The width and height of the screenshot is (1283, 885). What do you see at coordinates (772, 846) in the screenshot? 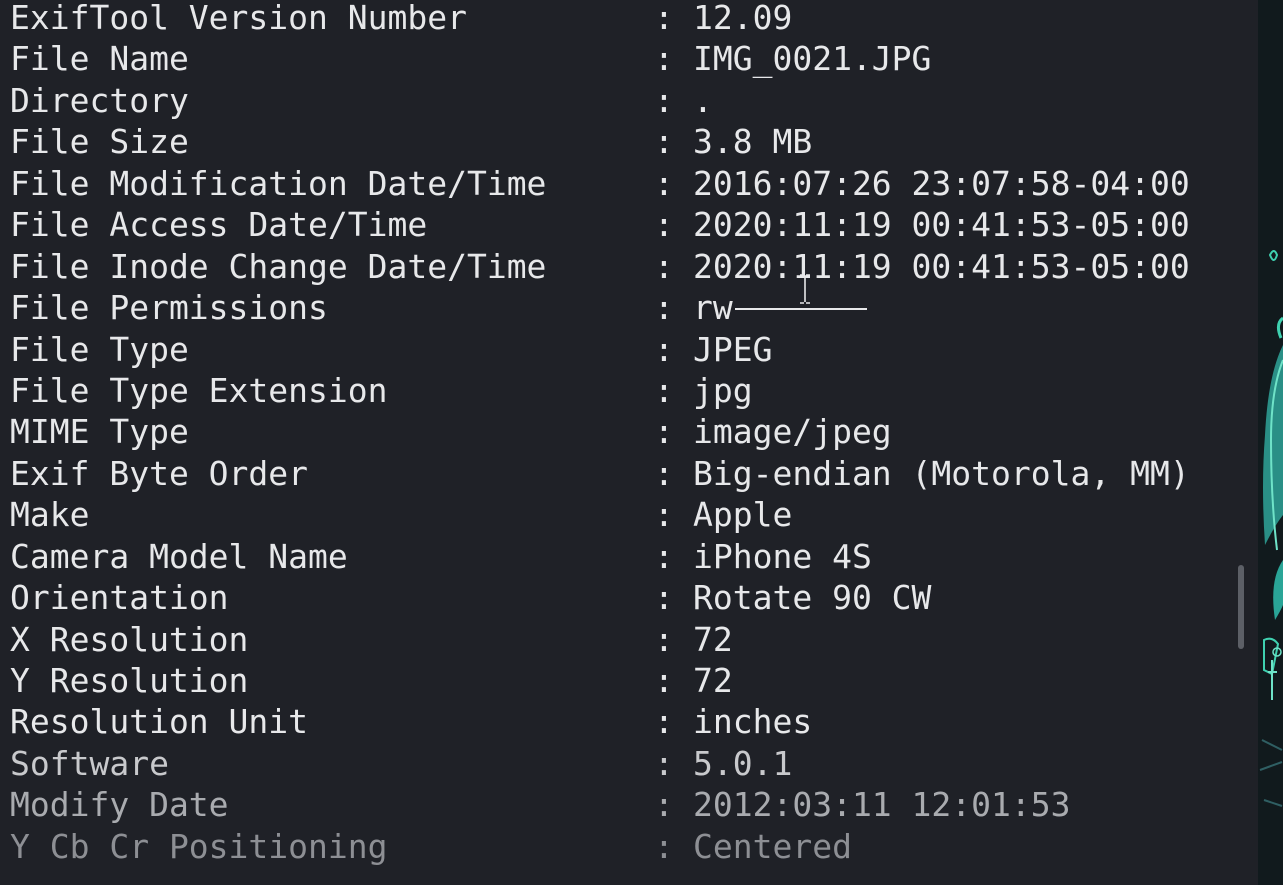
I see `tag-value: Centered` at bounding box center [772, 846].